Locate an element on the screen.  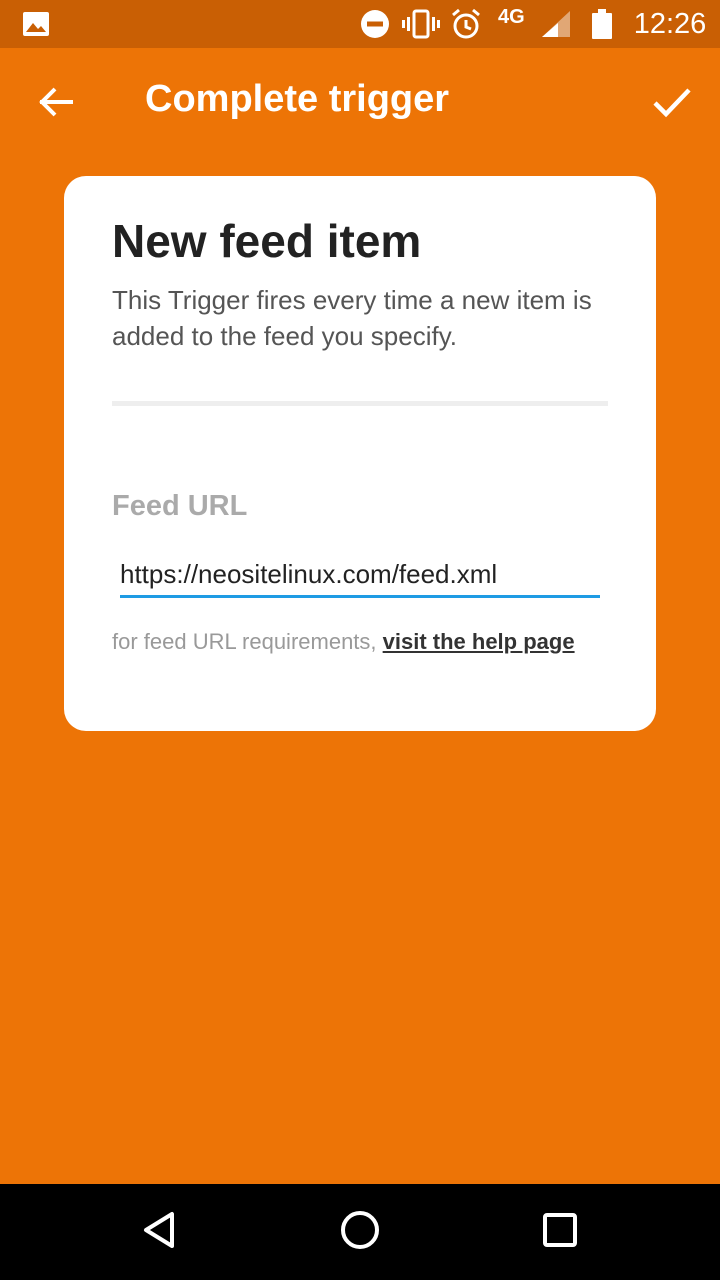
help-page-link: visit the help page is located at coordinates (479, 641).